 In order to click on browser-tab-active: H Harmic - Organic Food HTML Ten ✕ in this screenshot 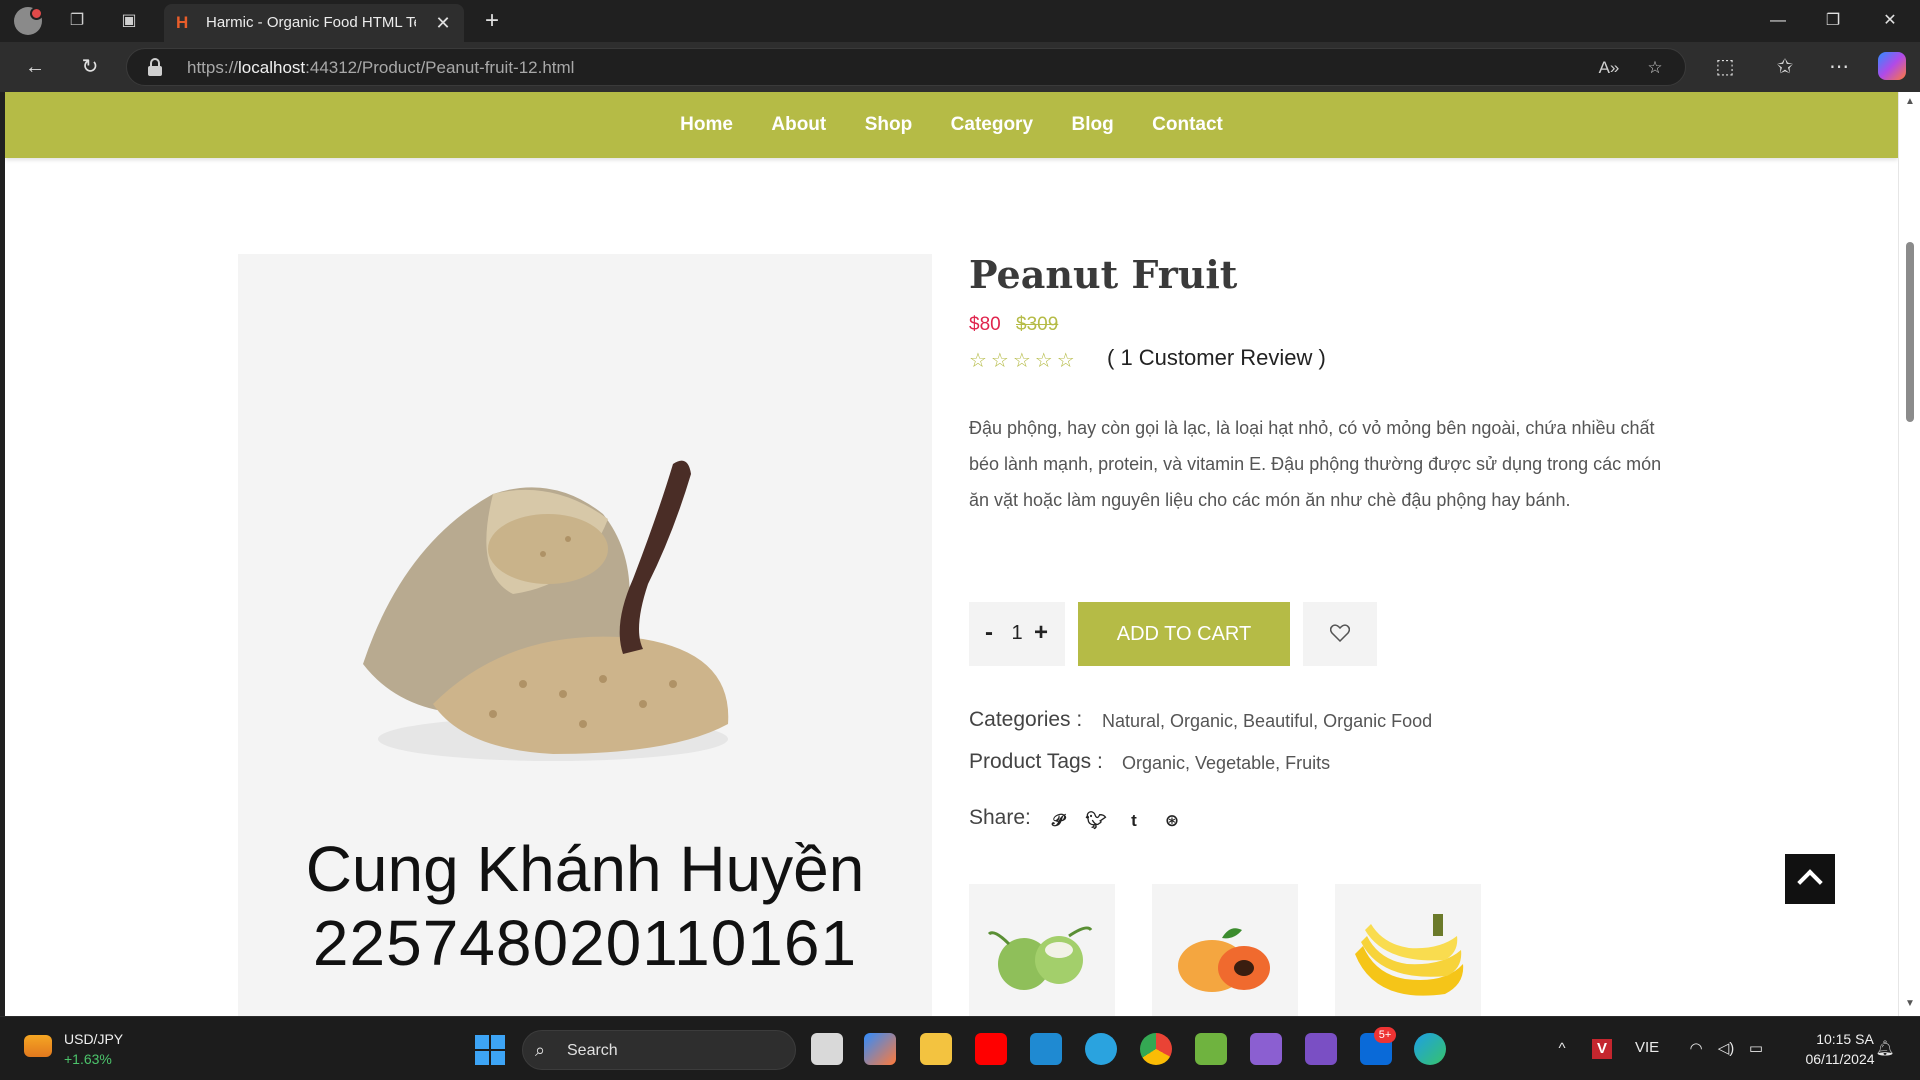, I will do `click(314, 23)`.